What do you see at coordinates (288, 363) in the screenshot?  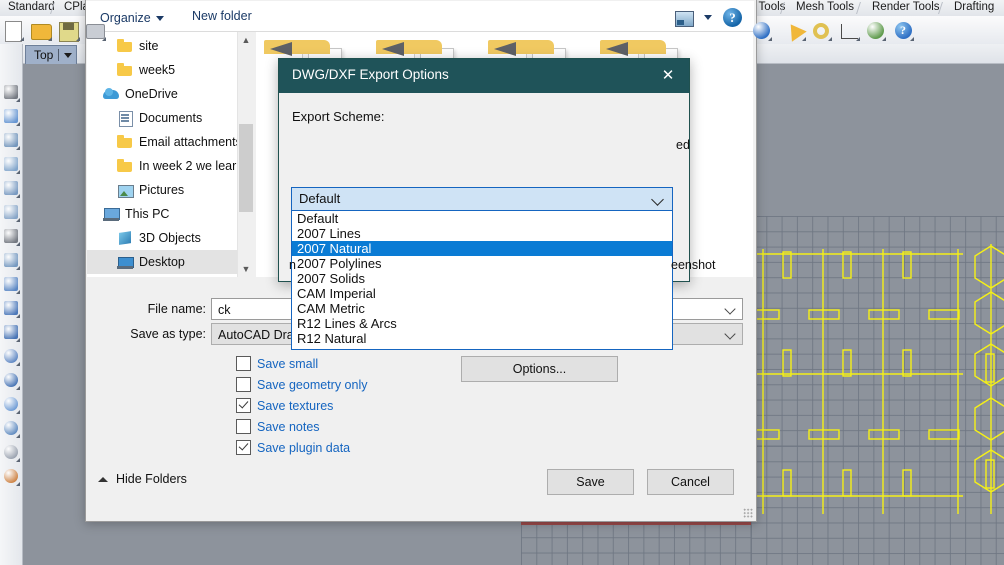 I see `checkbox-label: Save small` at bounding box center [288, 363].